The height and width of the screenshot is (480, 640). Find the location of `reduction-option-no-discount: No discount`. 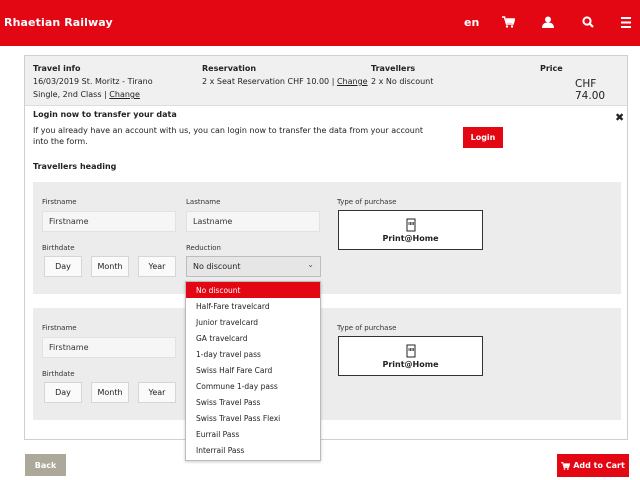

reduction-option-no-discount: No discount is located at coordinates (253, 290).